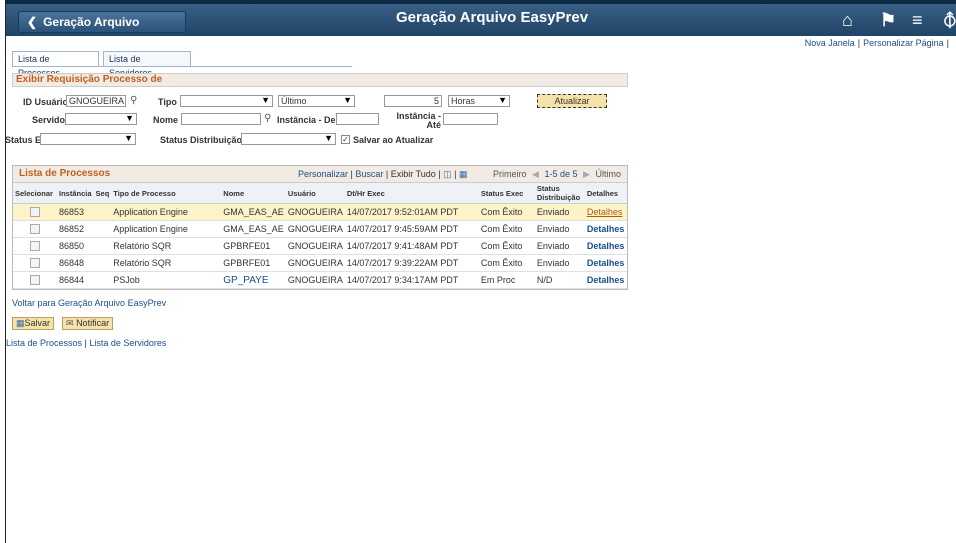  What do you see at coordinates (226, 101) in the screenshot?
I see `type-select: ▼` at bounding box center [226, 101].